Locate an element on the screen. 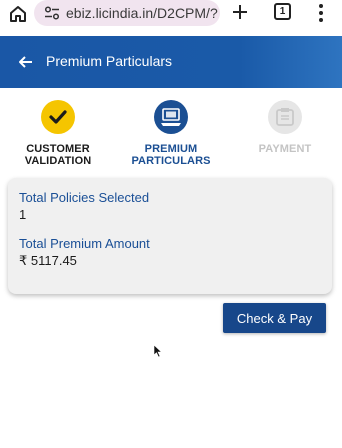 This screenshot has height=448, width=342. step-label: PAYMENT is located at coordinates (285, 149).